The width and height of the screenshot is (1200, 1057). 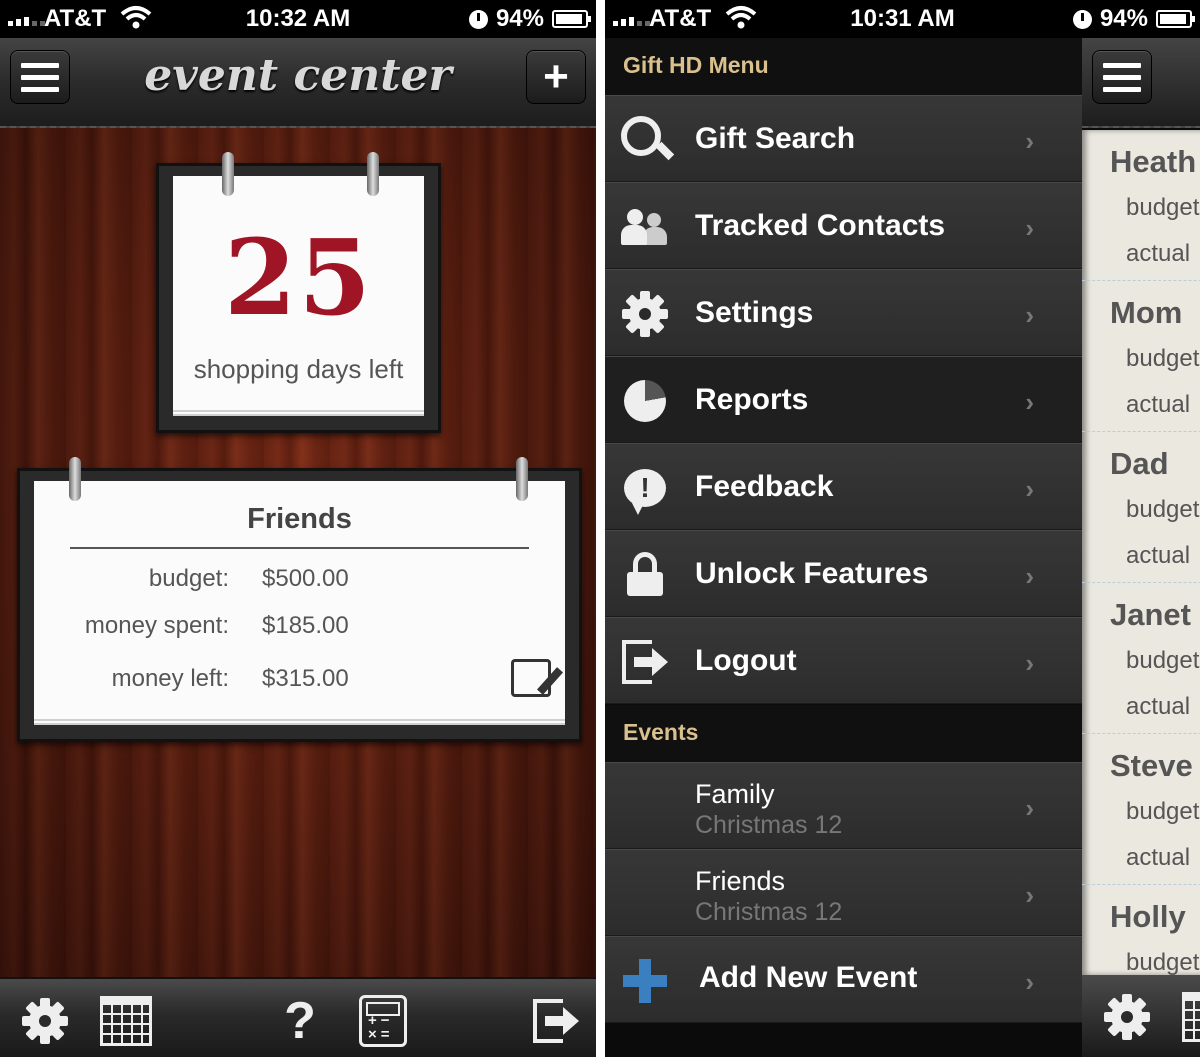 I want to click on event-item-family: Family Christmas 12 ›, so click(x=843, y=805).